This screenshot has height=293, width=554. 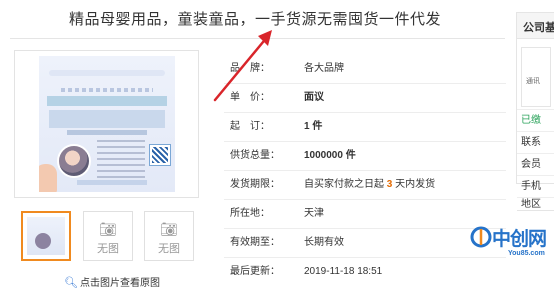 I want to click on sidebar-item-mobile: 手机, so click(x=535, y=186).